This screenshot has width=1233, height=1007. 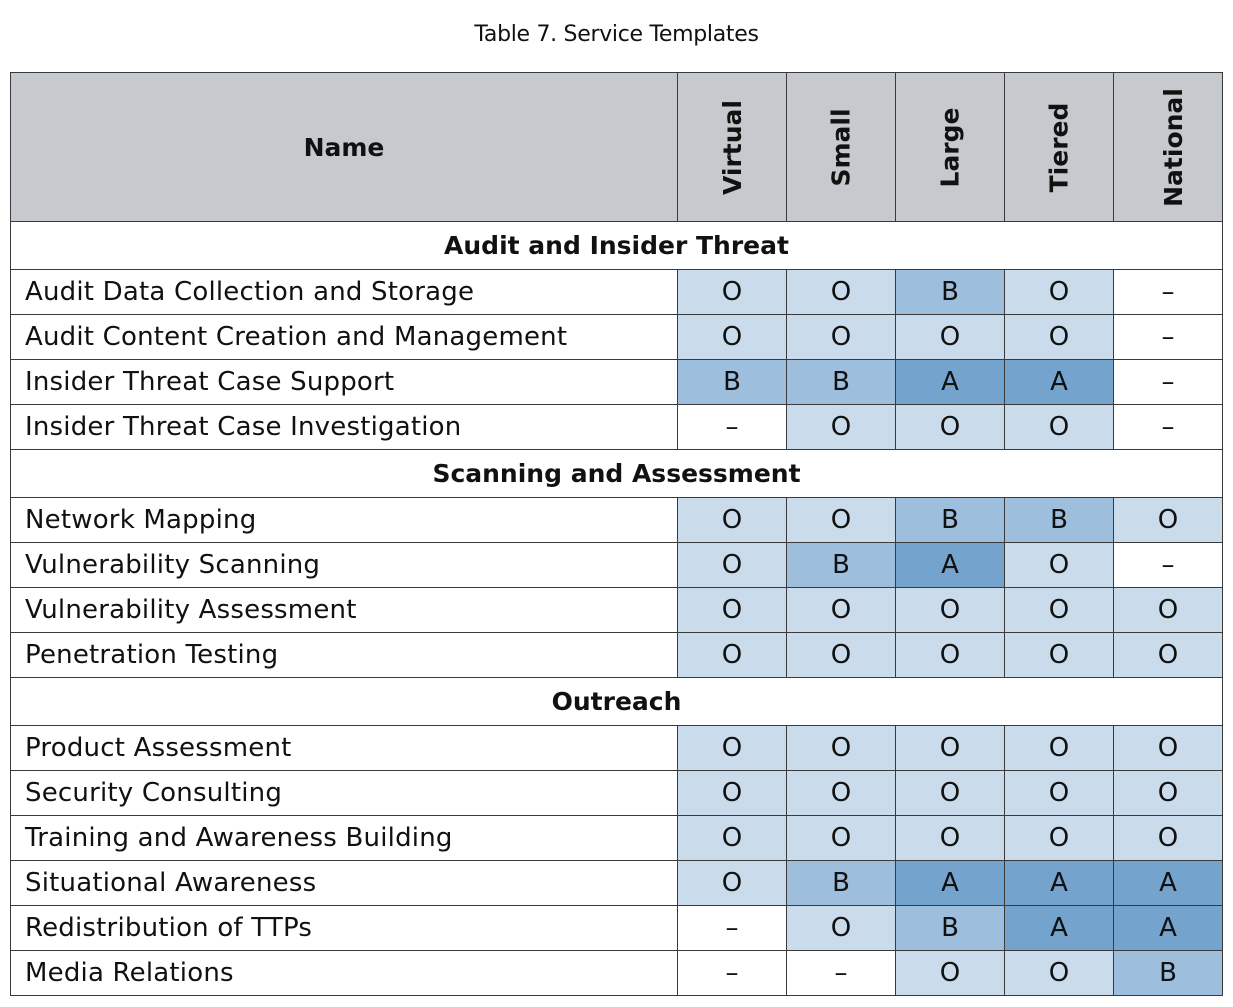 I want to click on service-name-cell: Situational Awareness, so click(x=344, y=883).